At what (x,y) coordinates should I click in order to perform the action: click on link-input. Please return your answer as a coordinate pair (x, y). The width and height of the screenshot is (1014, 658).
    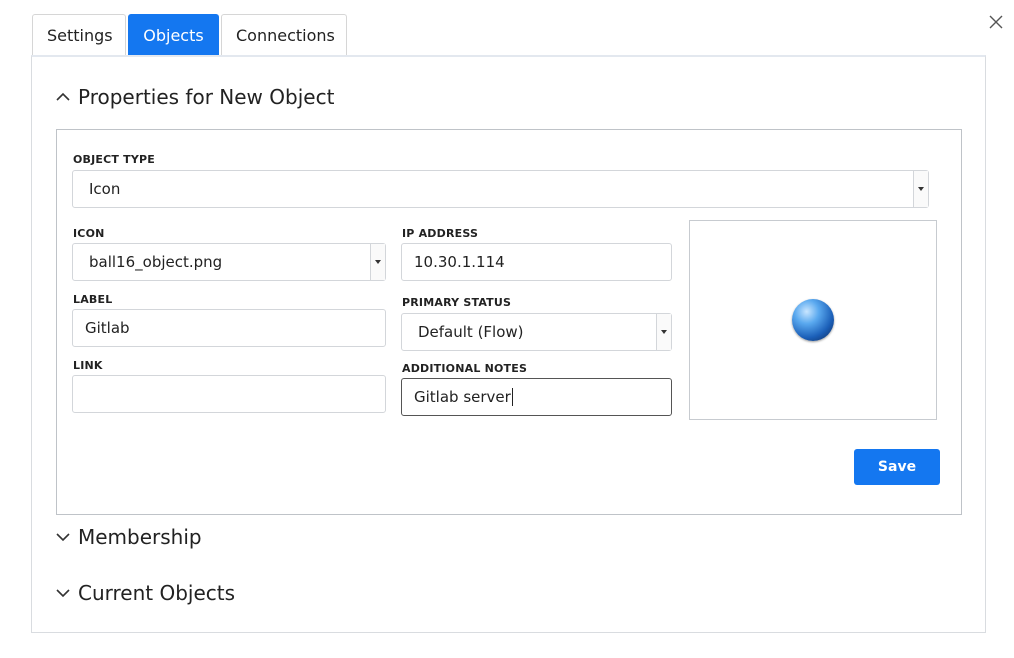
    Looking at the image, I should click on (229, 394).